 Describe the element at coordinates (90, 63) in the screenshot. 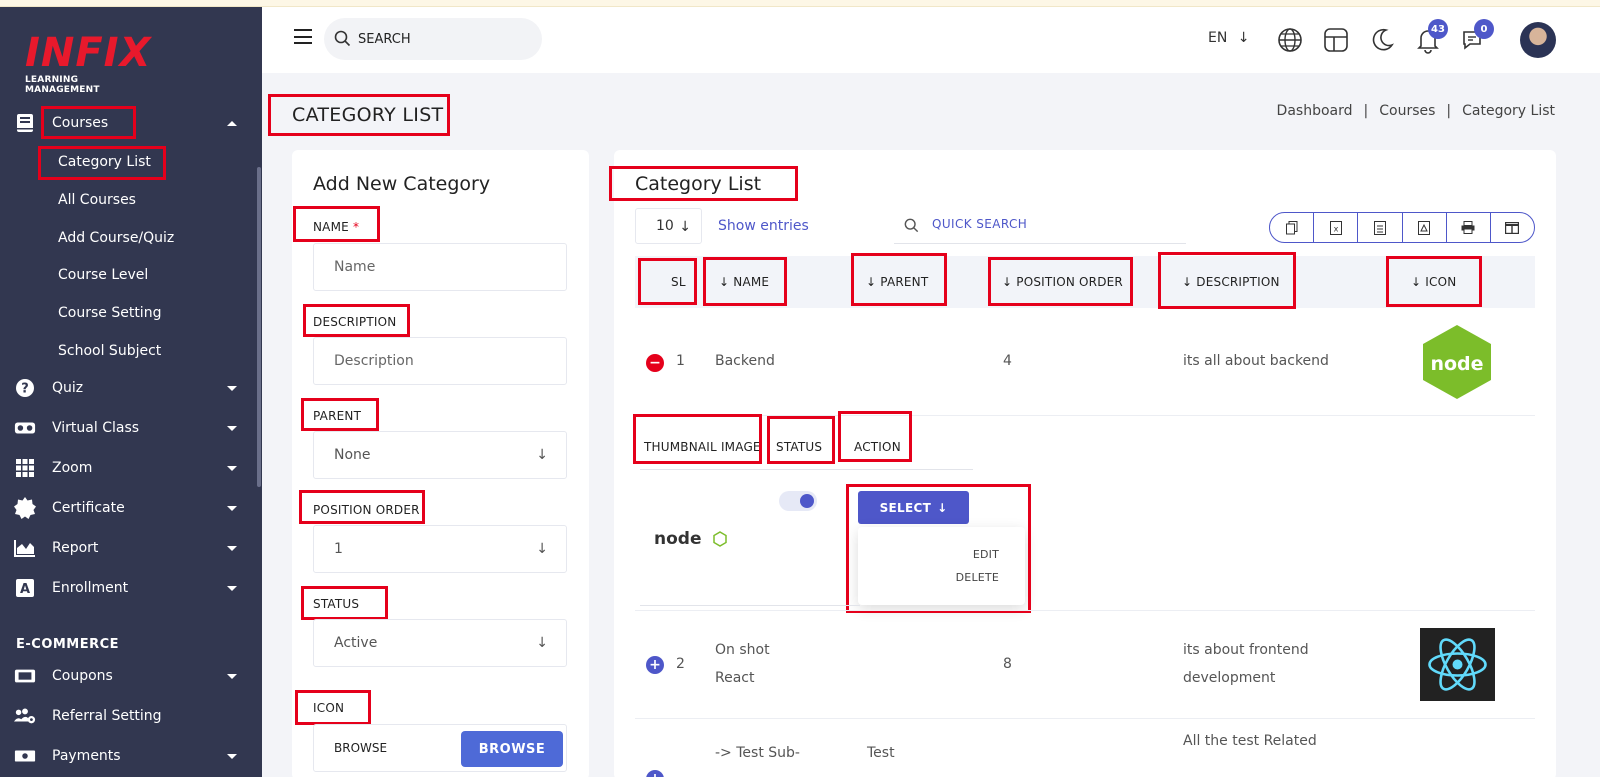

I see `brand-logo: INFIX LEARNING MANAGEMENT` at that location.